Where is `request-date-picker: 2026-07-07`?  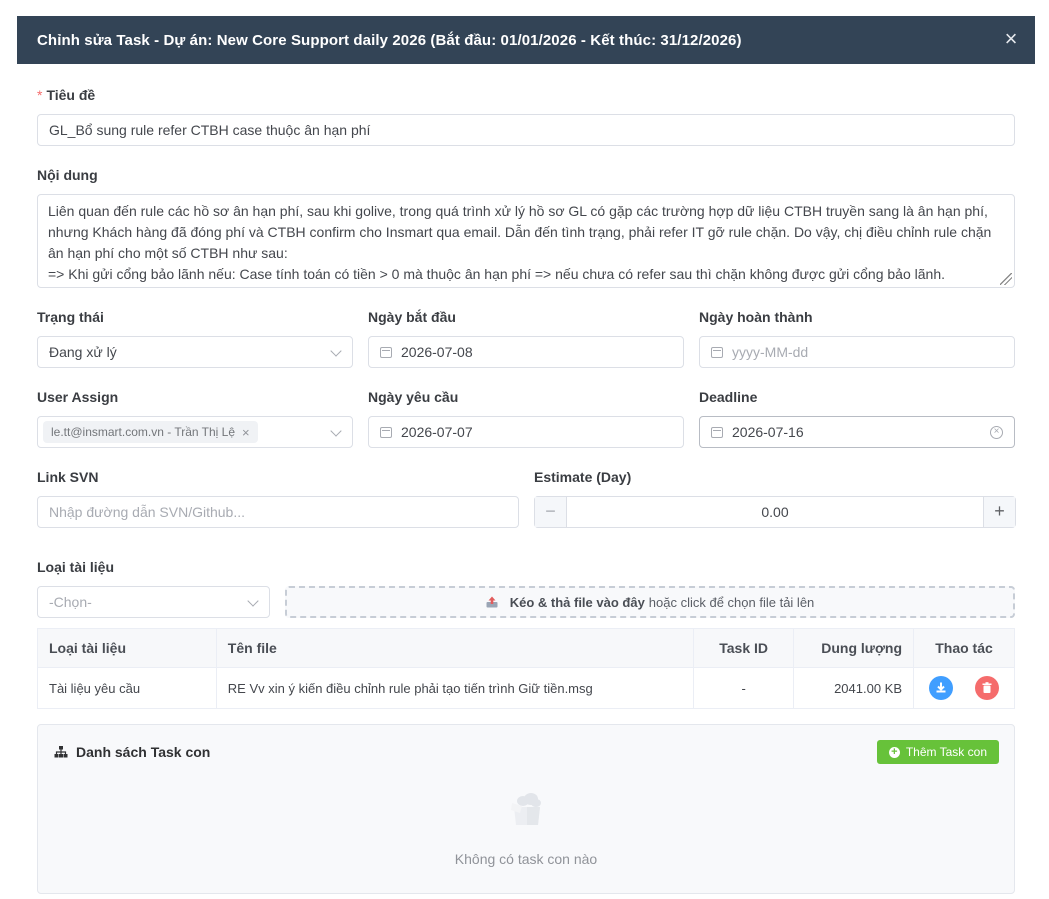
request-date-picker: 2026-07-07 is located at coordinates (526, 432).